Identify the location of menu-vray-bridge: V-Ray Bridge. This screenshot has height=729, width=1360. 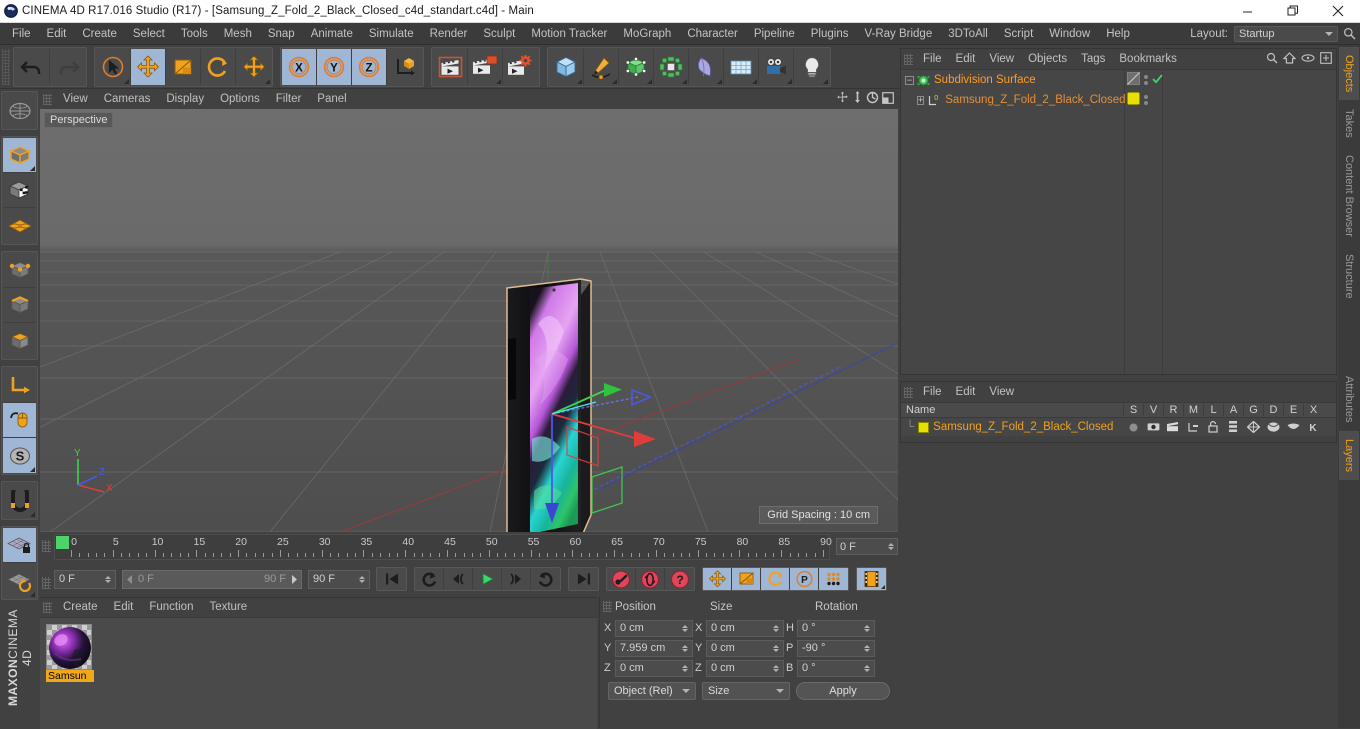
(898, 34).